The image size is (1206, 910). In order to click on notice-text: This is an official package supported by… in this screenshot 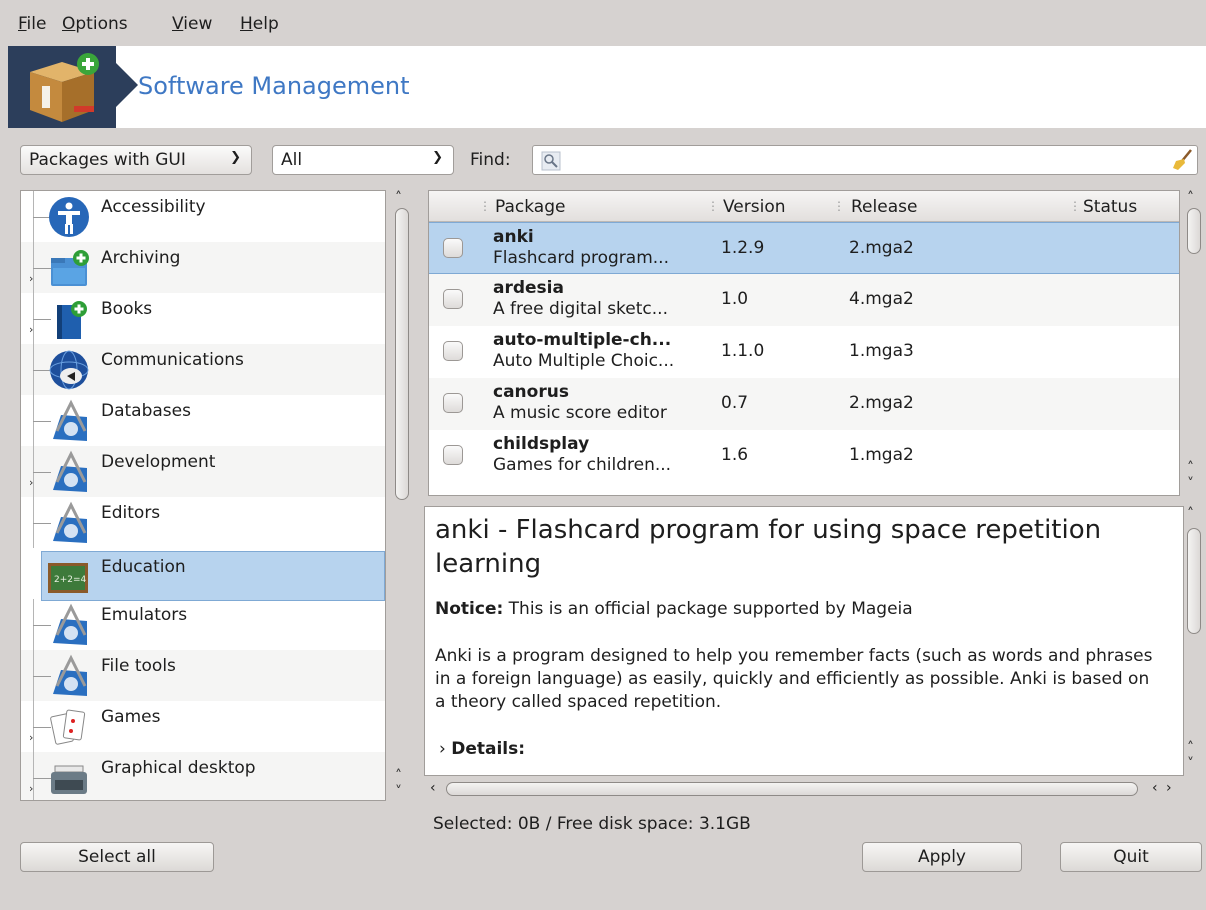, I will do `click(708, 609)`.